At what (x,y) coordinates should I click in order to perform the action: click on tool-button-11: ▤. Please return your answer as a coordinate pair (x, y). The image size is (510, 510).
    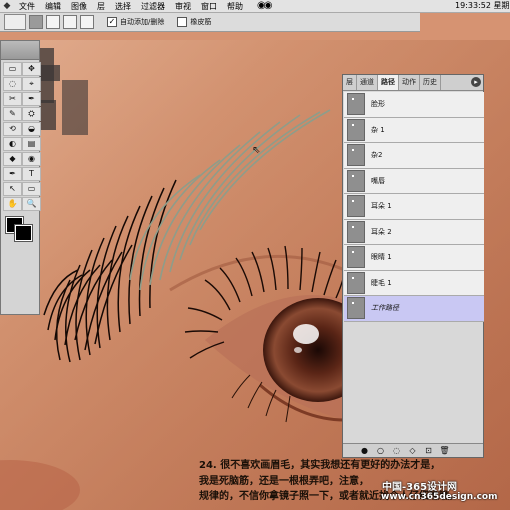
    Looking at the image, I should click on (31, 144).